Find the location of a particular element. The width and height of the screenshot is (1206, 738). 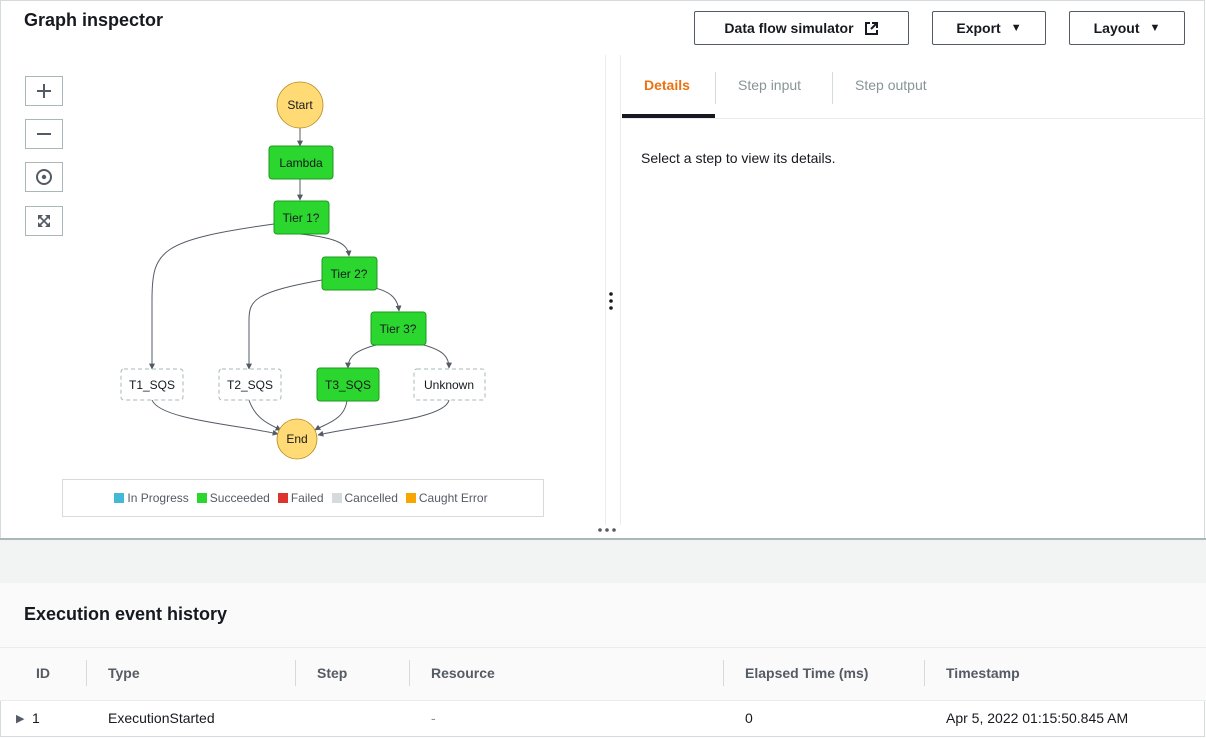

expand-row-icon: ▶ is located at coordinates (20, 718).